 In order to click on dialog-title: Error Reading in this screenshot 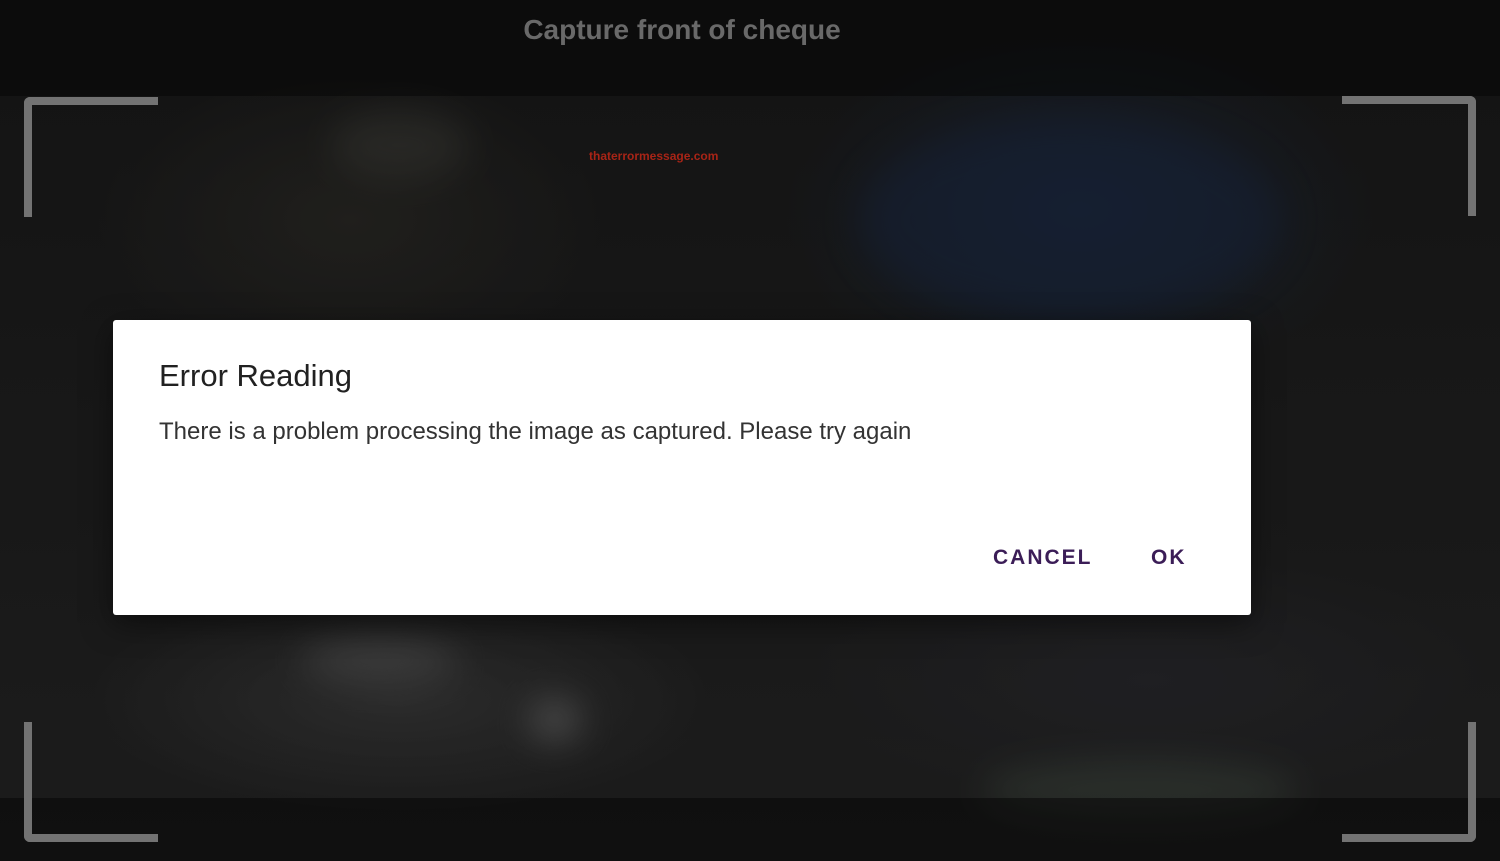, I will do `click(255, 375)`.